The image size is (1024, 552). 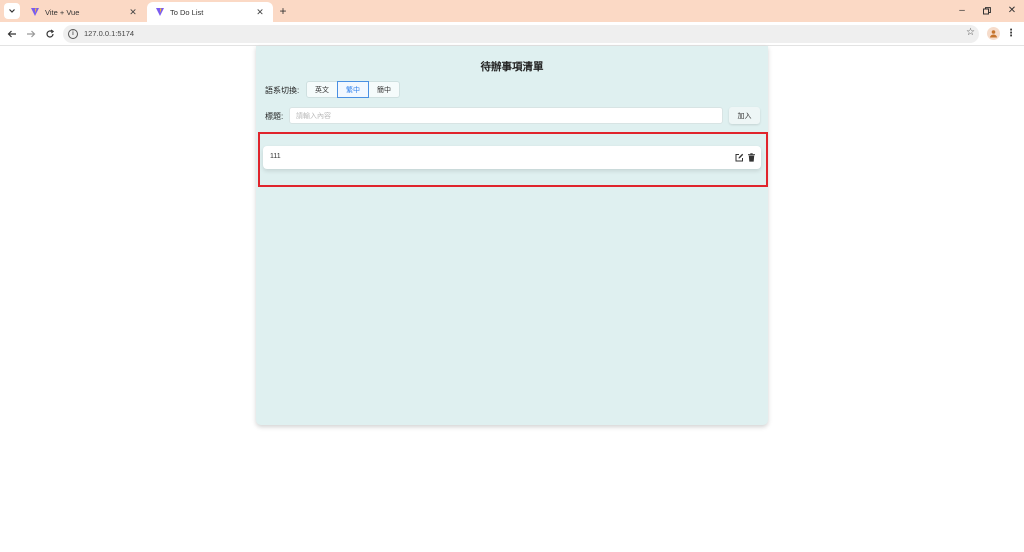 What do you see at coordinates (73, 34) in the screenshot?
I see `site-info-icon: i` at bounding box center [73, 34].